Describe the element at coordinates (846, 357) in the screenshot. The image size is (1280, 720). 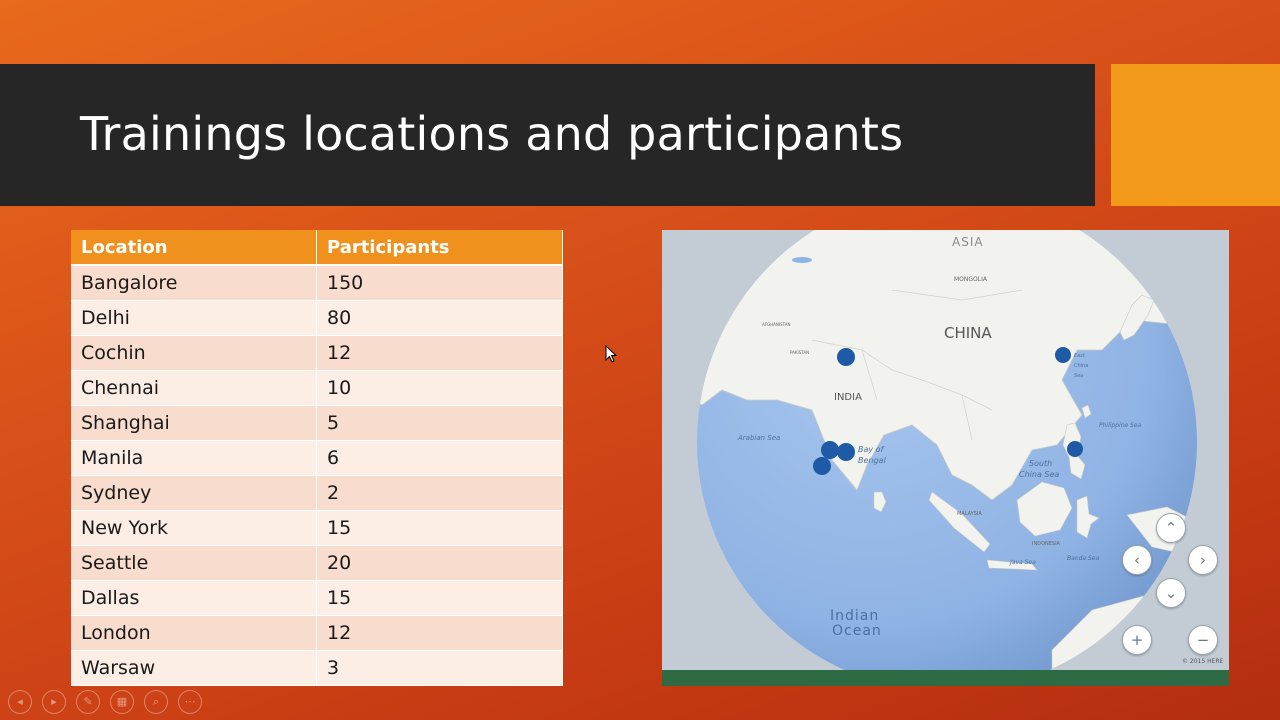
I see `marker-delhi` at that location.